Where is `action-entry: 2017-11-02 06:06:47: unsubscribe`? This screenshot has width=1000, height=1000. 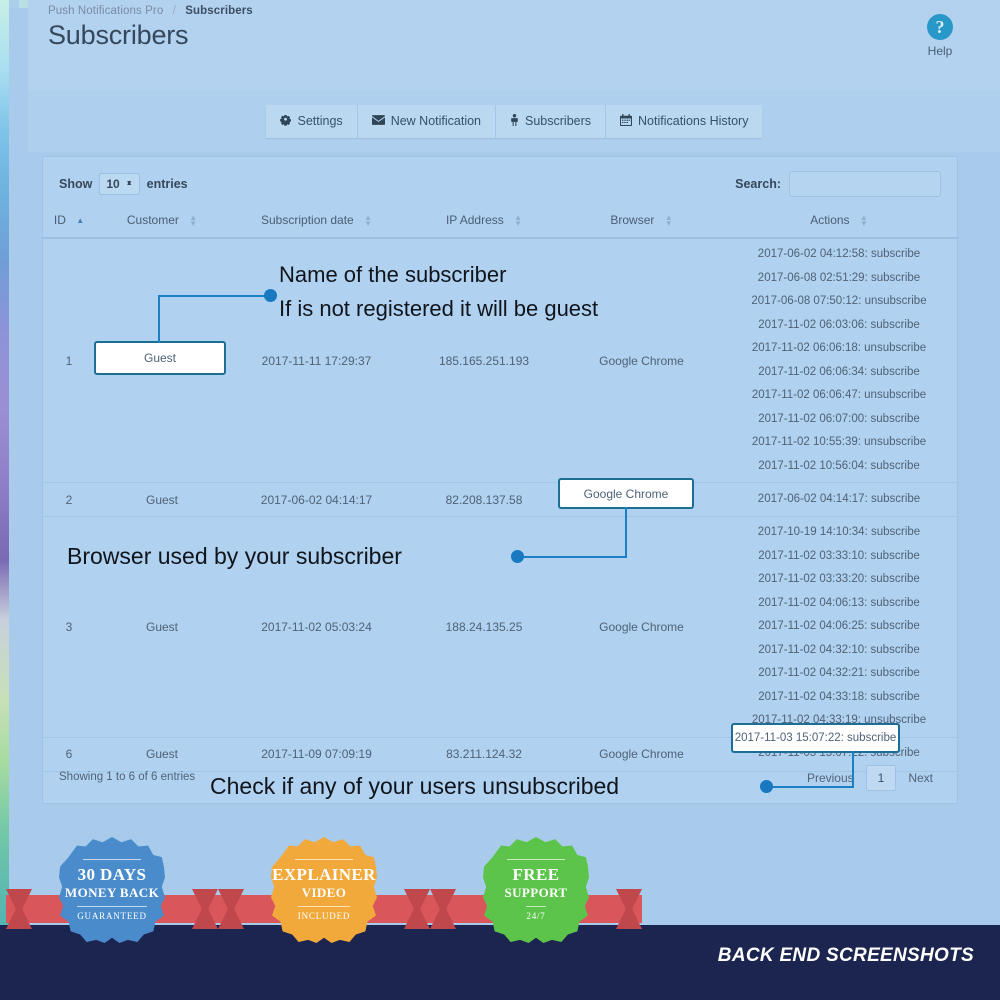 action-entry: 2017-11-02 06:06:47: unsubscribe is located at coordinates (839, 395).